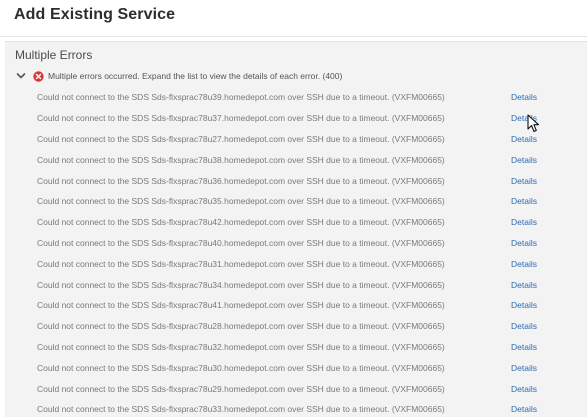 Image resolution: width=587 pixels, height=417 pixels. Describe the element at coordinates (21, 76) in the screenshot. I see `chevron-down-icon` at that location.